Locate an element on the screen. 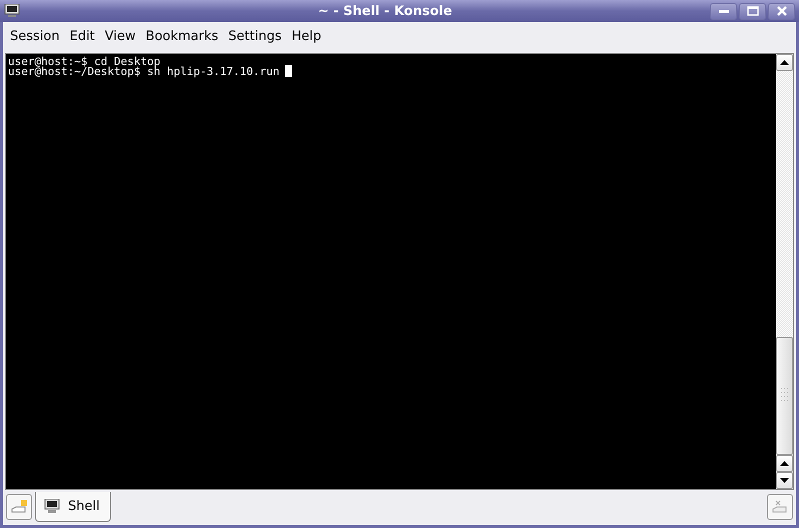 The width and height of the screenshot is (799, 528). session-tab: Shell is located at coordinates (73, 507).